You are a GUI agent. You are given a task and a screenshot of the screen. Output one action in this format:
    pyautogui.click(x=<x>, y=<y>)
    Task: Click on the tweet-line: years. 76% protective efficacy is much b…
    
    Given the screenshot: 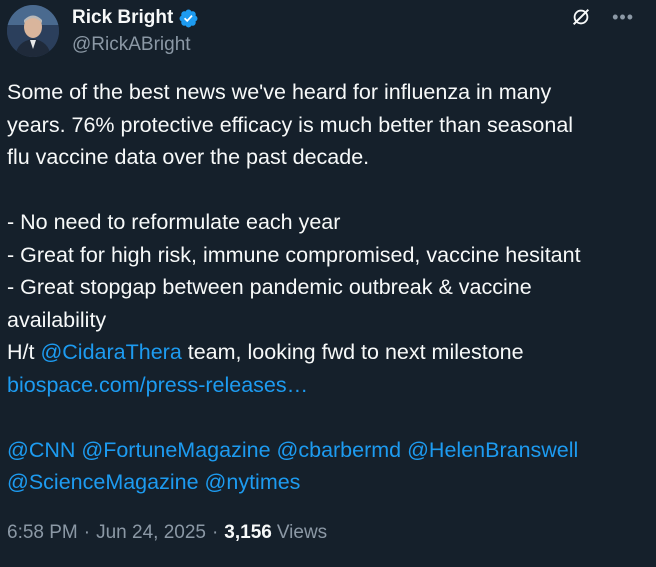 What is the action you would take?
    pyautogui.click(x=290, y=124)
    